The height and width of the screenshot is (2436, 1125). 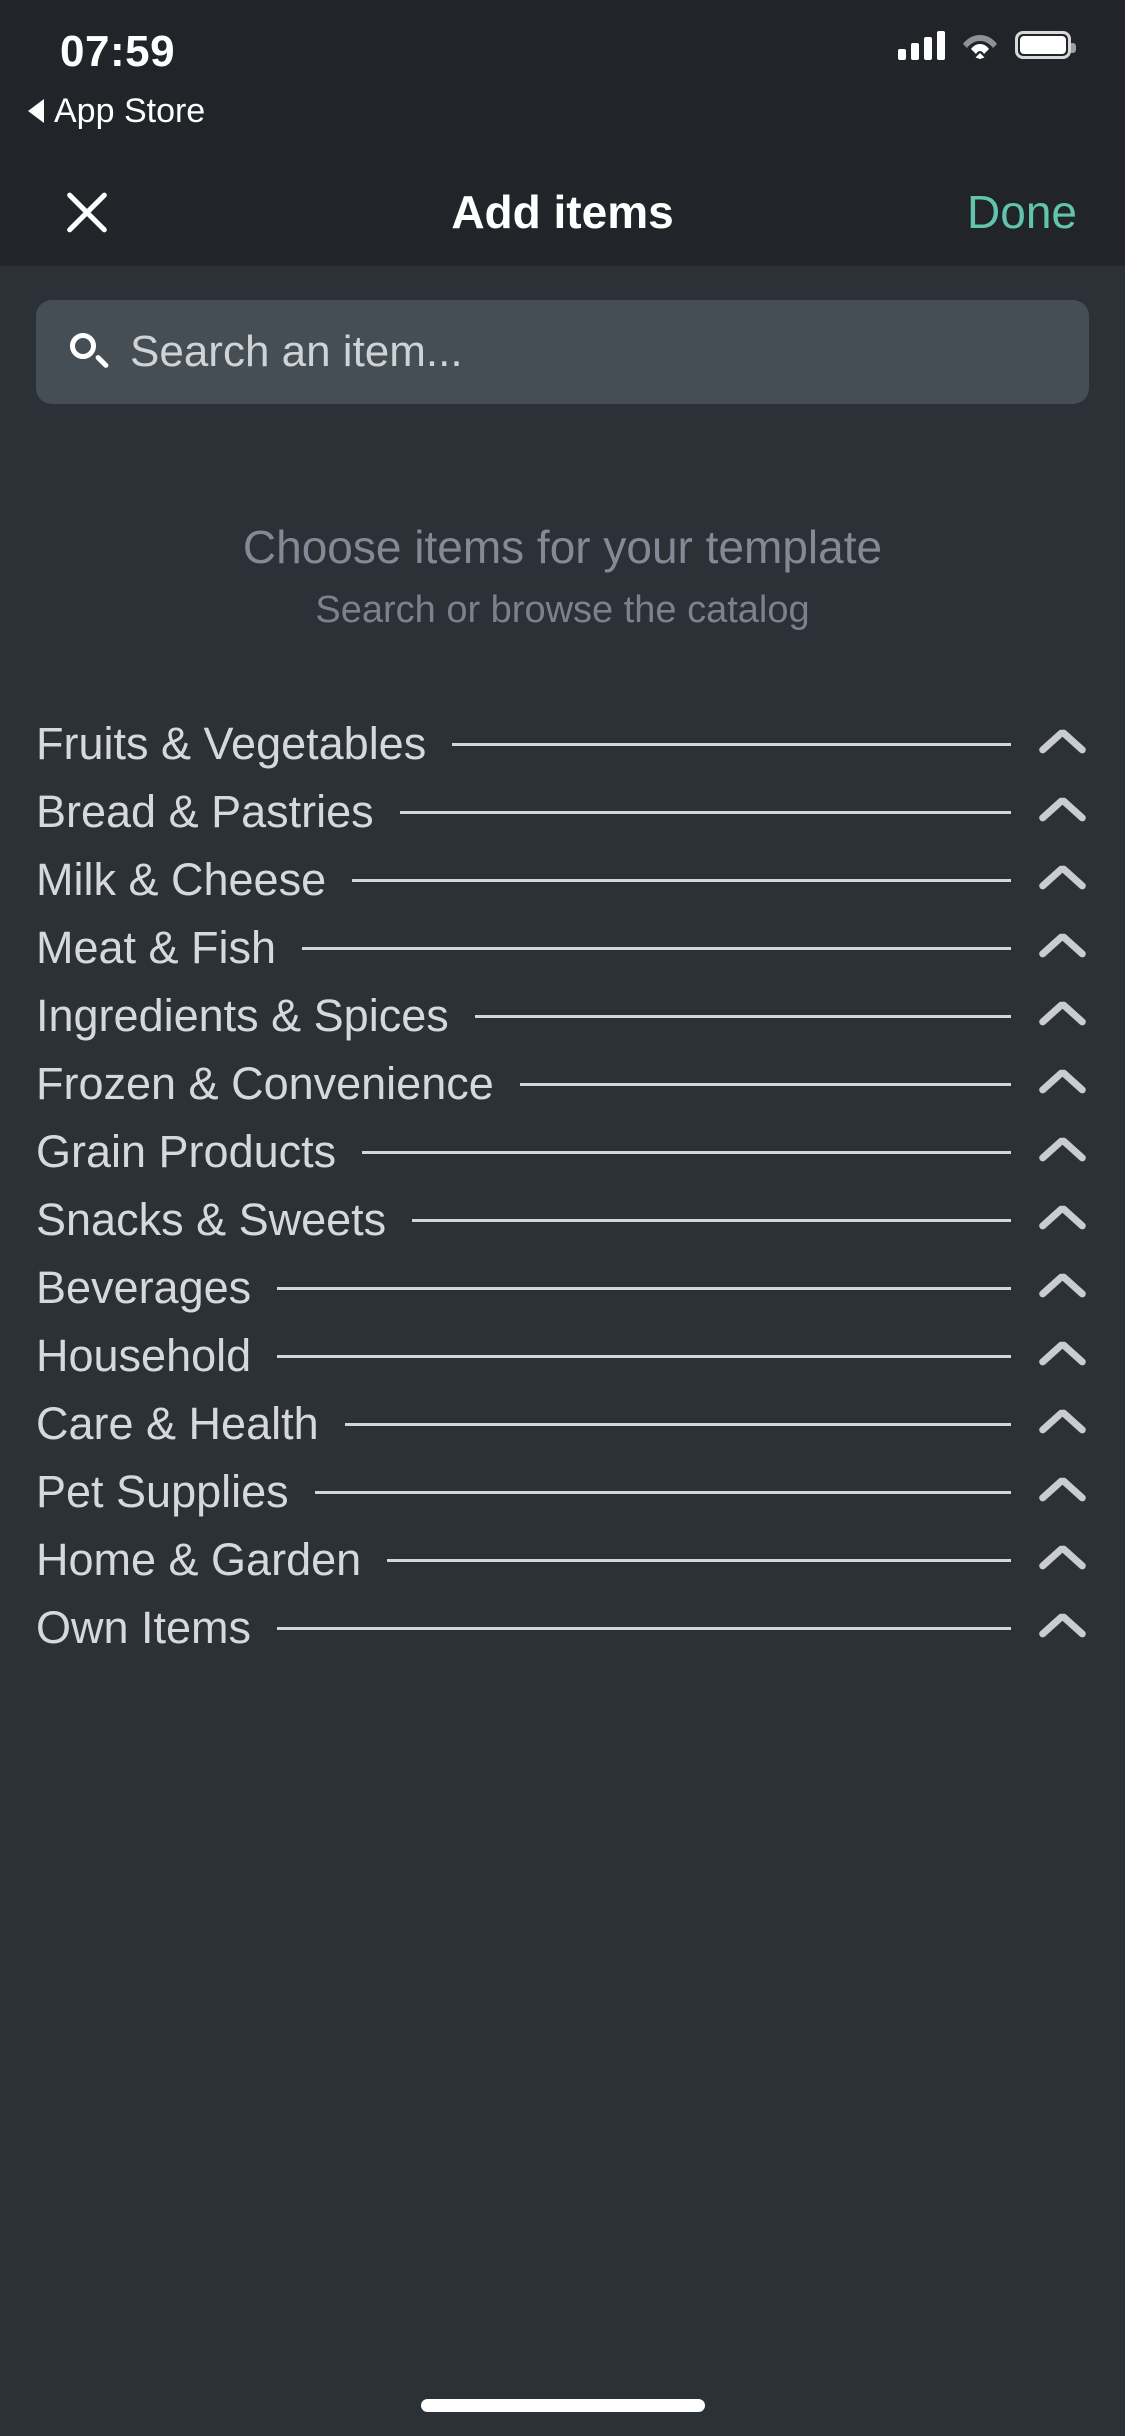 What do you see at coordinates (87, 212) in the screenshot?
I see `close-button` at bounding box center [87, 212].